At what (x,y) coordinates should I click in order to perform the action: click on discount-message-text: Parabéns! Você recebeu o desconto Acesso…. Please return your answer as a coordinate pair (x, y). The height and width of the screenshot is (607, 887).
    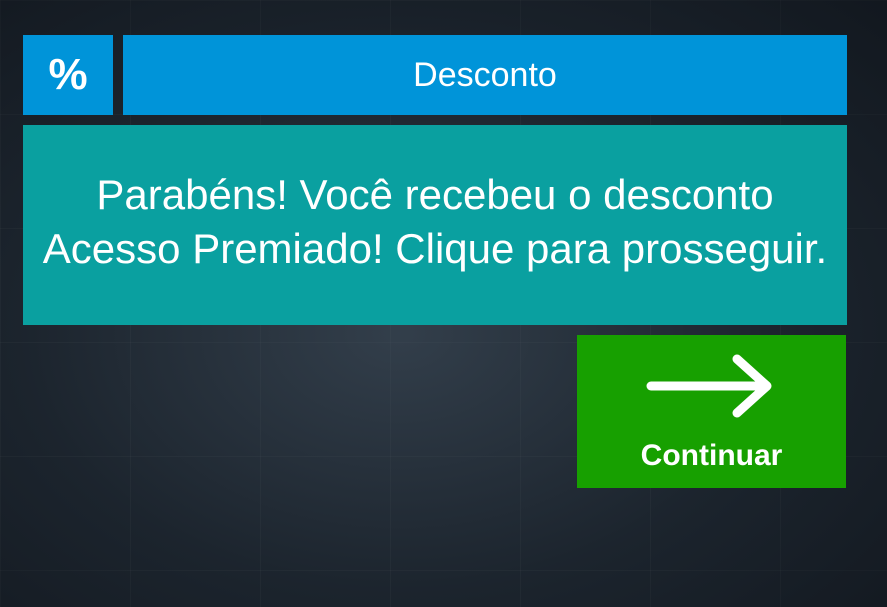
    Looking at the image, I should click on (435, 221).